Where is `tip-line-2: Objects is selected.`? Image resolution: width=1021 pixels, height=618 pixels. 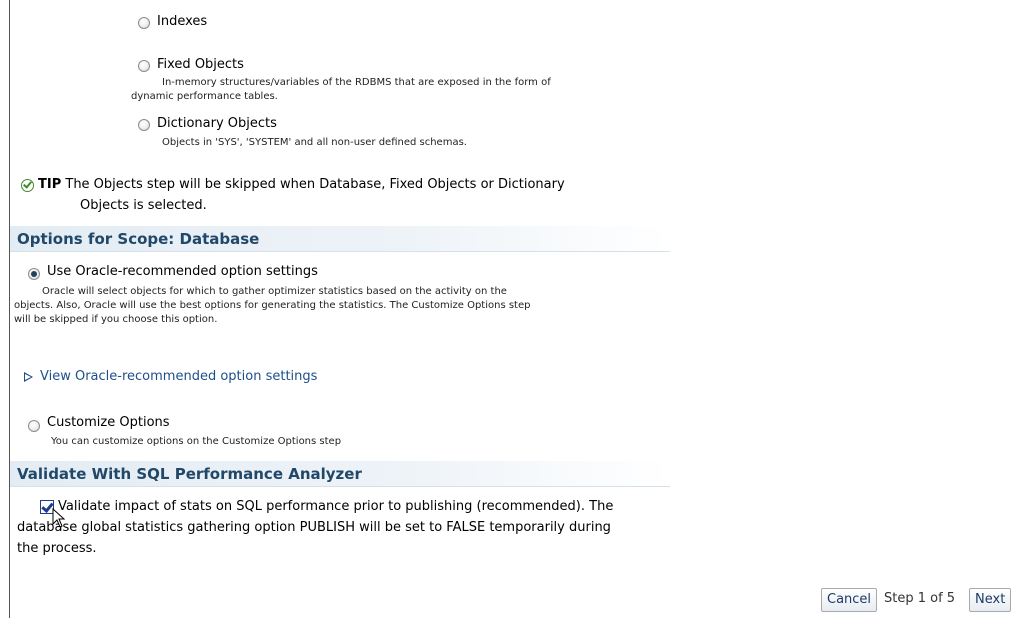 tip-line-2: Objects is selected. is located at coordinates (143, 205).